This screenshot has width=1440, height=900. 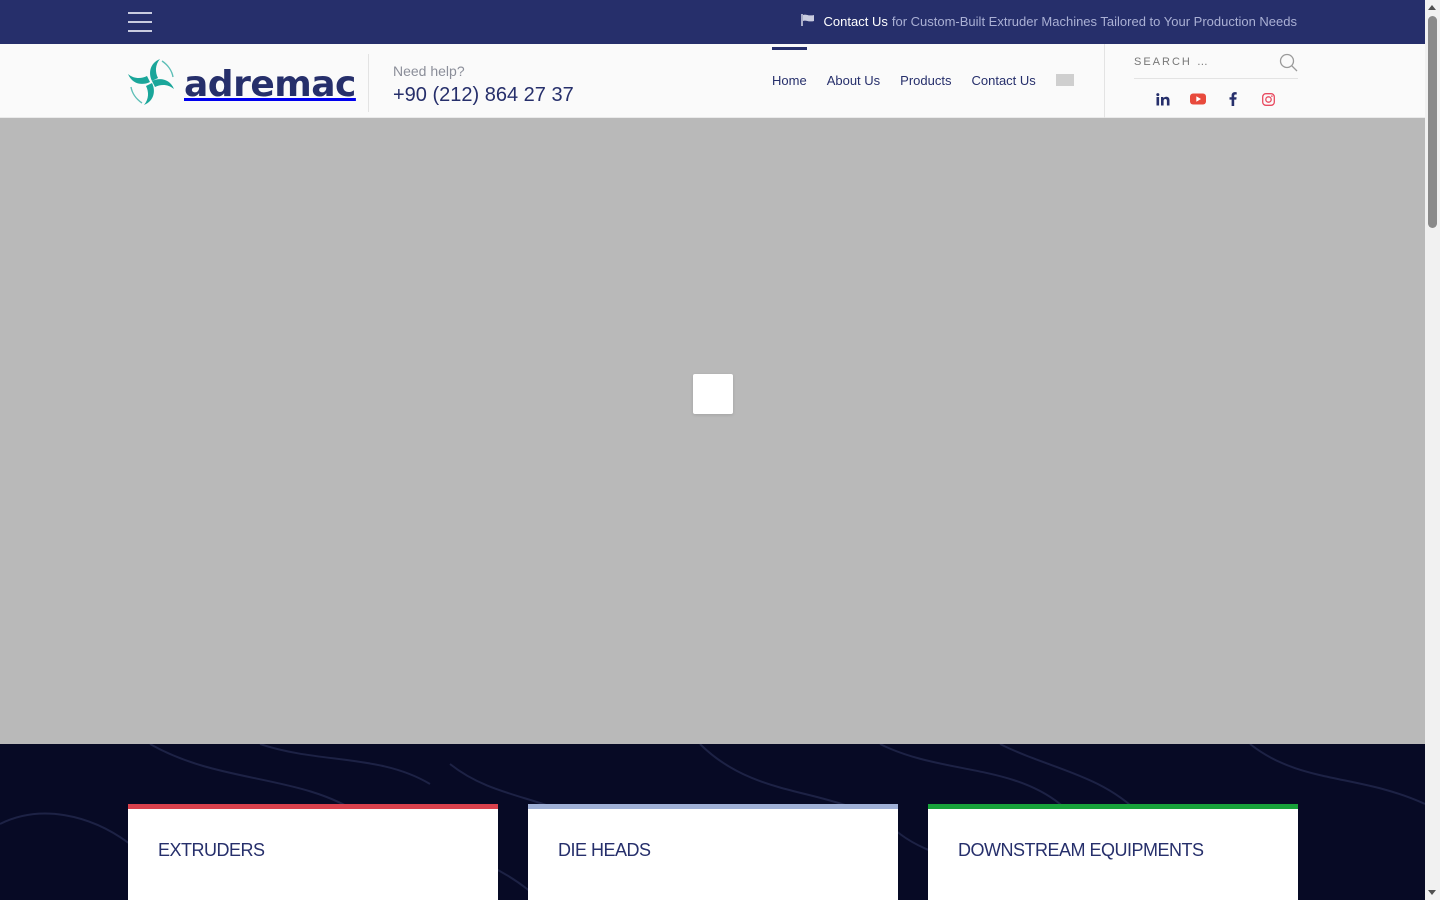 I want to click on search-icon, so click(x=1288, y=65).